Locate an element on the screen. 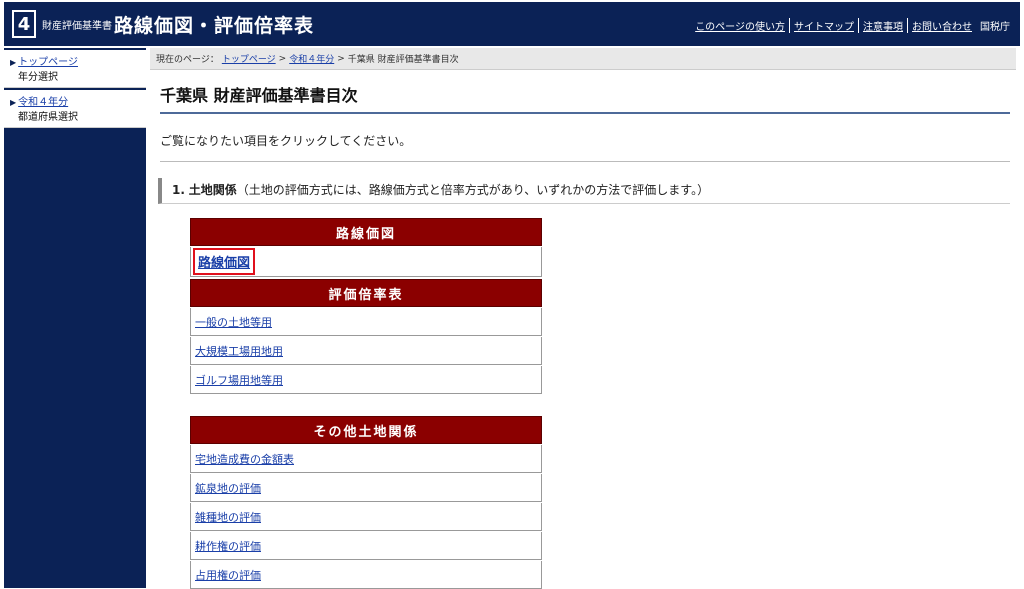 The height and width of the screenshot is (589, 1024). list-item: 占用権の評価 is located at coordinates (366, 575).